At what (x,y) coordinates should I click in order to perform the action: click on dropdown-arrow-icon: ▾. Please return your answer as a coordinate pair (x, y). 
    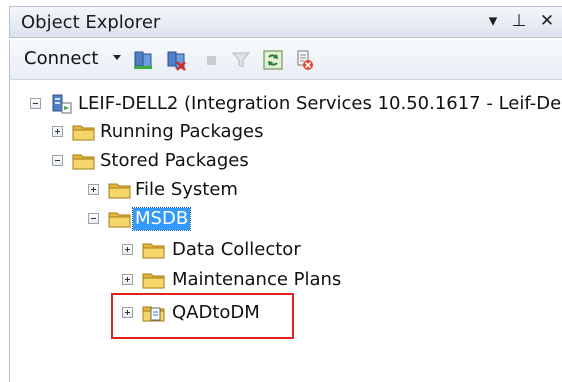
    Looking at the image, I should click on (493, 21).